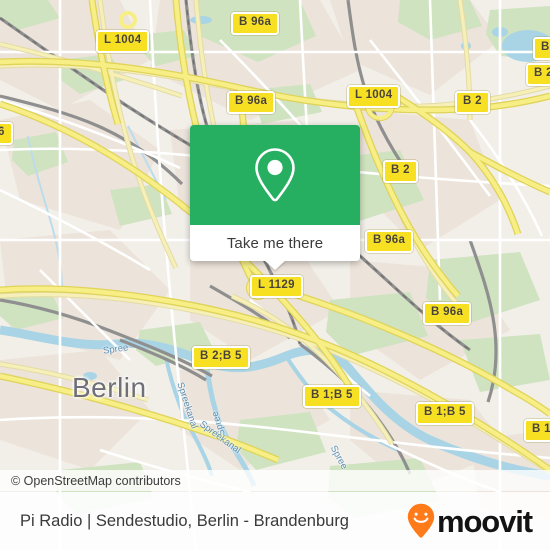  What do you see at coordinates (109, 387) in the screenshot?
I see `city-label-berlin: Berlin` at bounding box center [109, 387].